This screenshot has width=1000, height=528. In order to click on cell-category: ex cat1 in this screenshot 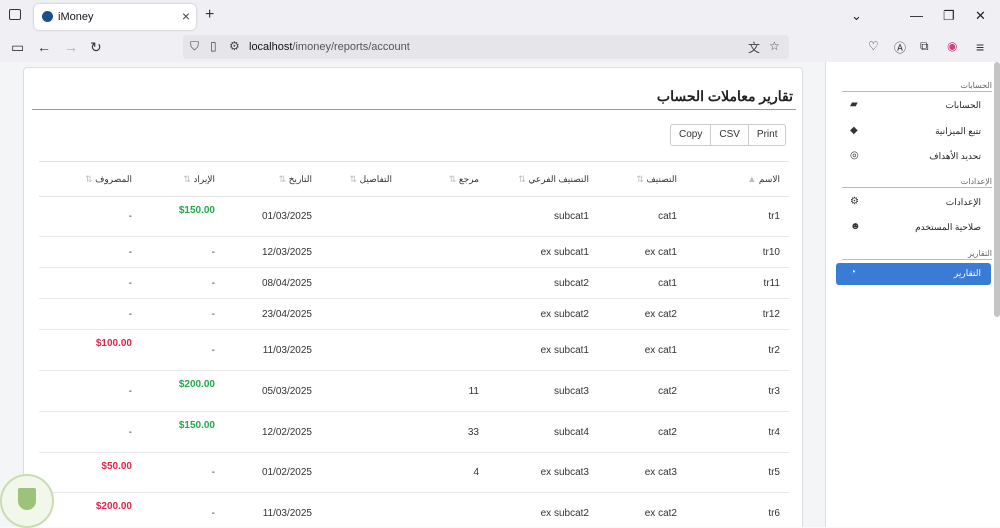, I will do `click(633, 252)`.